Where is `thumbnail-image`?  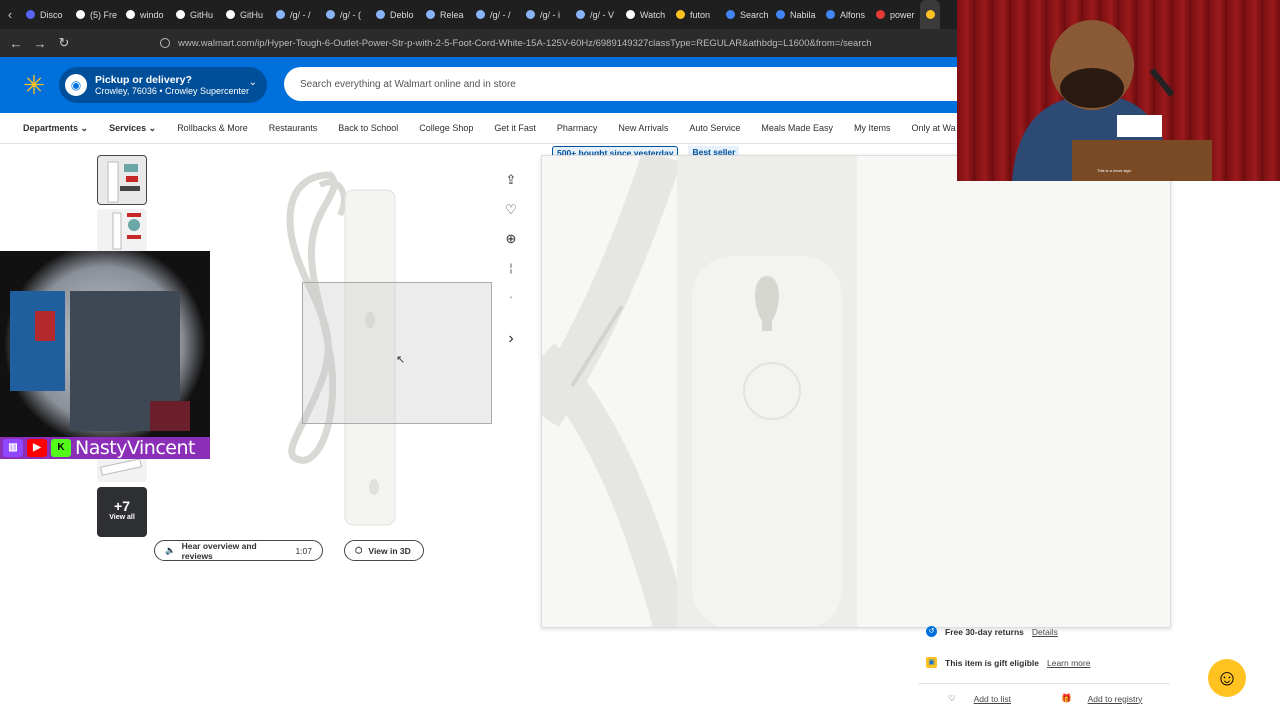
thumbnail-image is located at coordinates (123, 182).